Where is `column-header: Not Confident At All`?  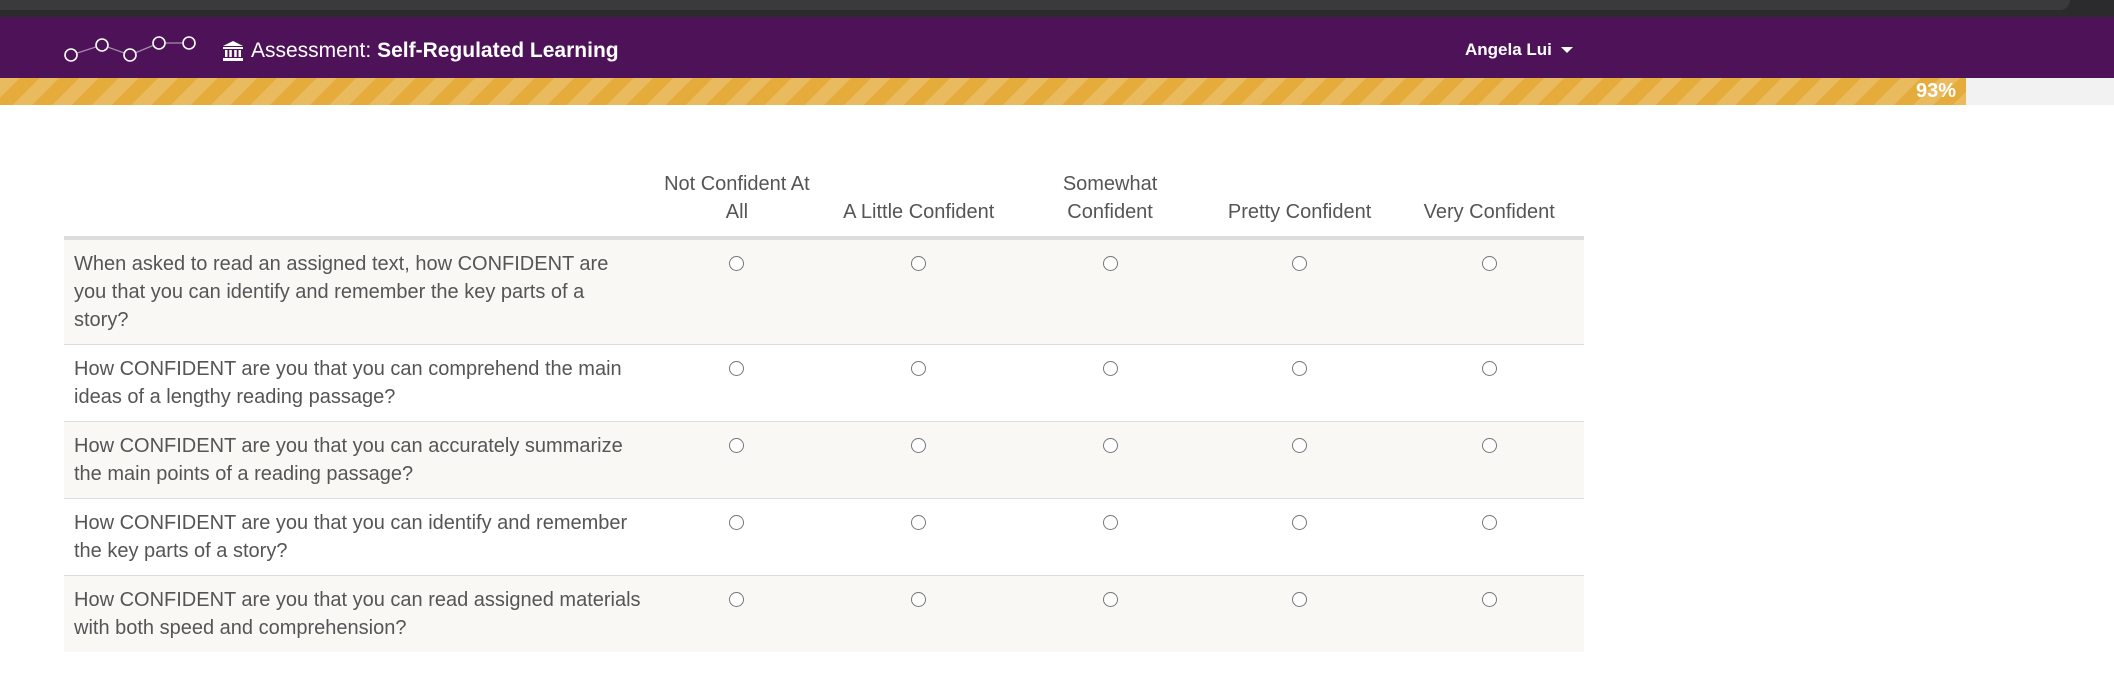 column-header: Not Confident At All is located at coordinates (737, 199).